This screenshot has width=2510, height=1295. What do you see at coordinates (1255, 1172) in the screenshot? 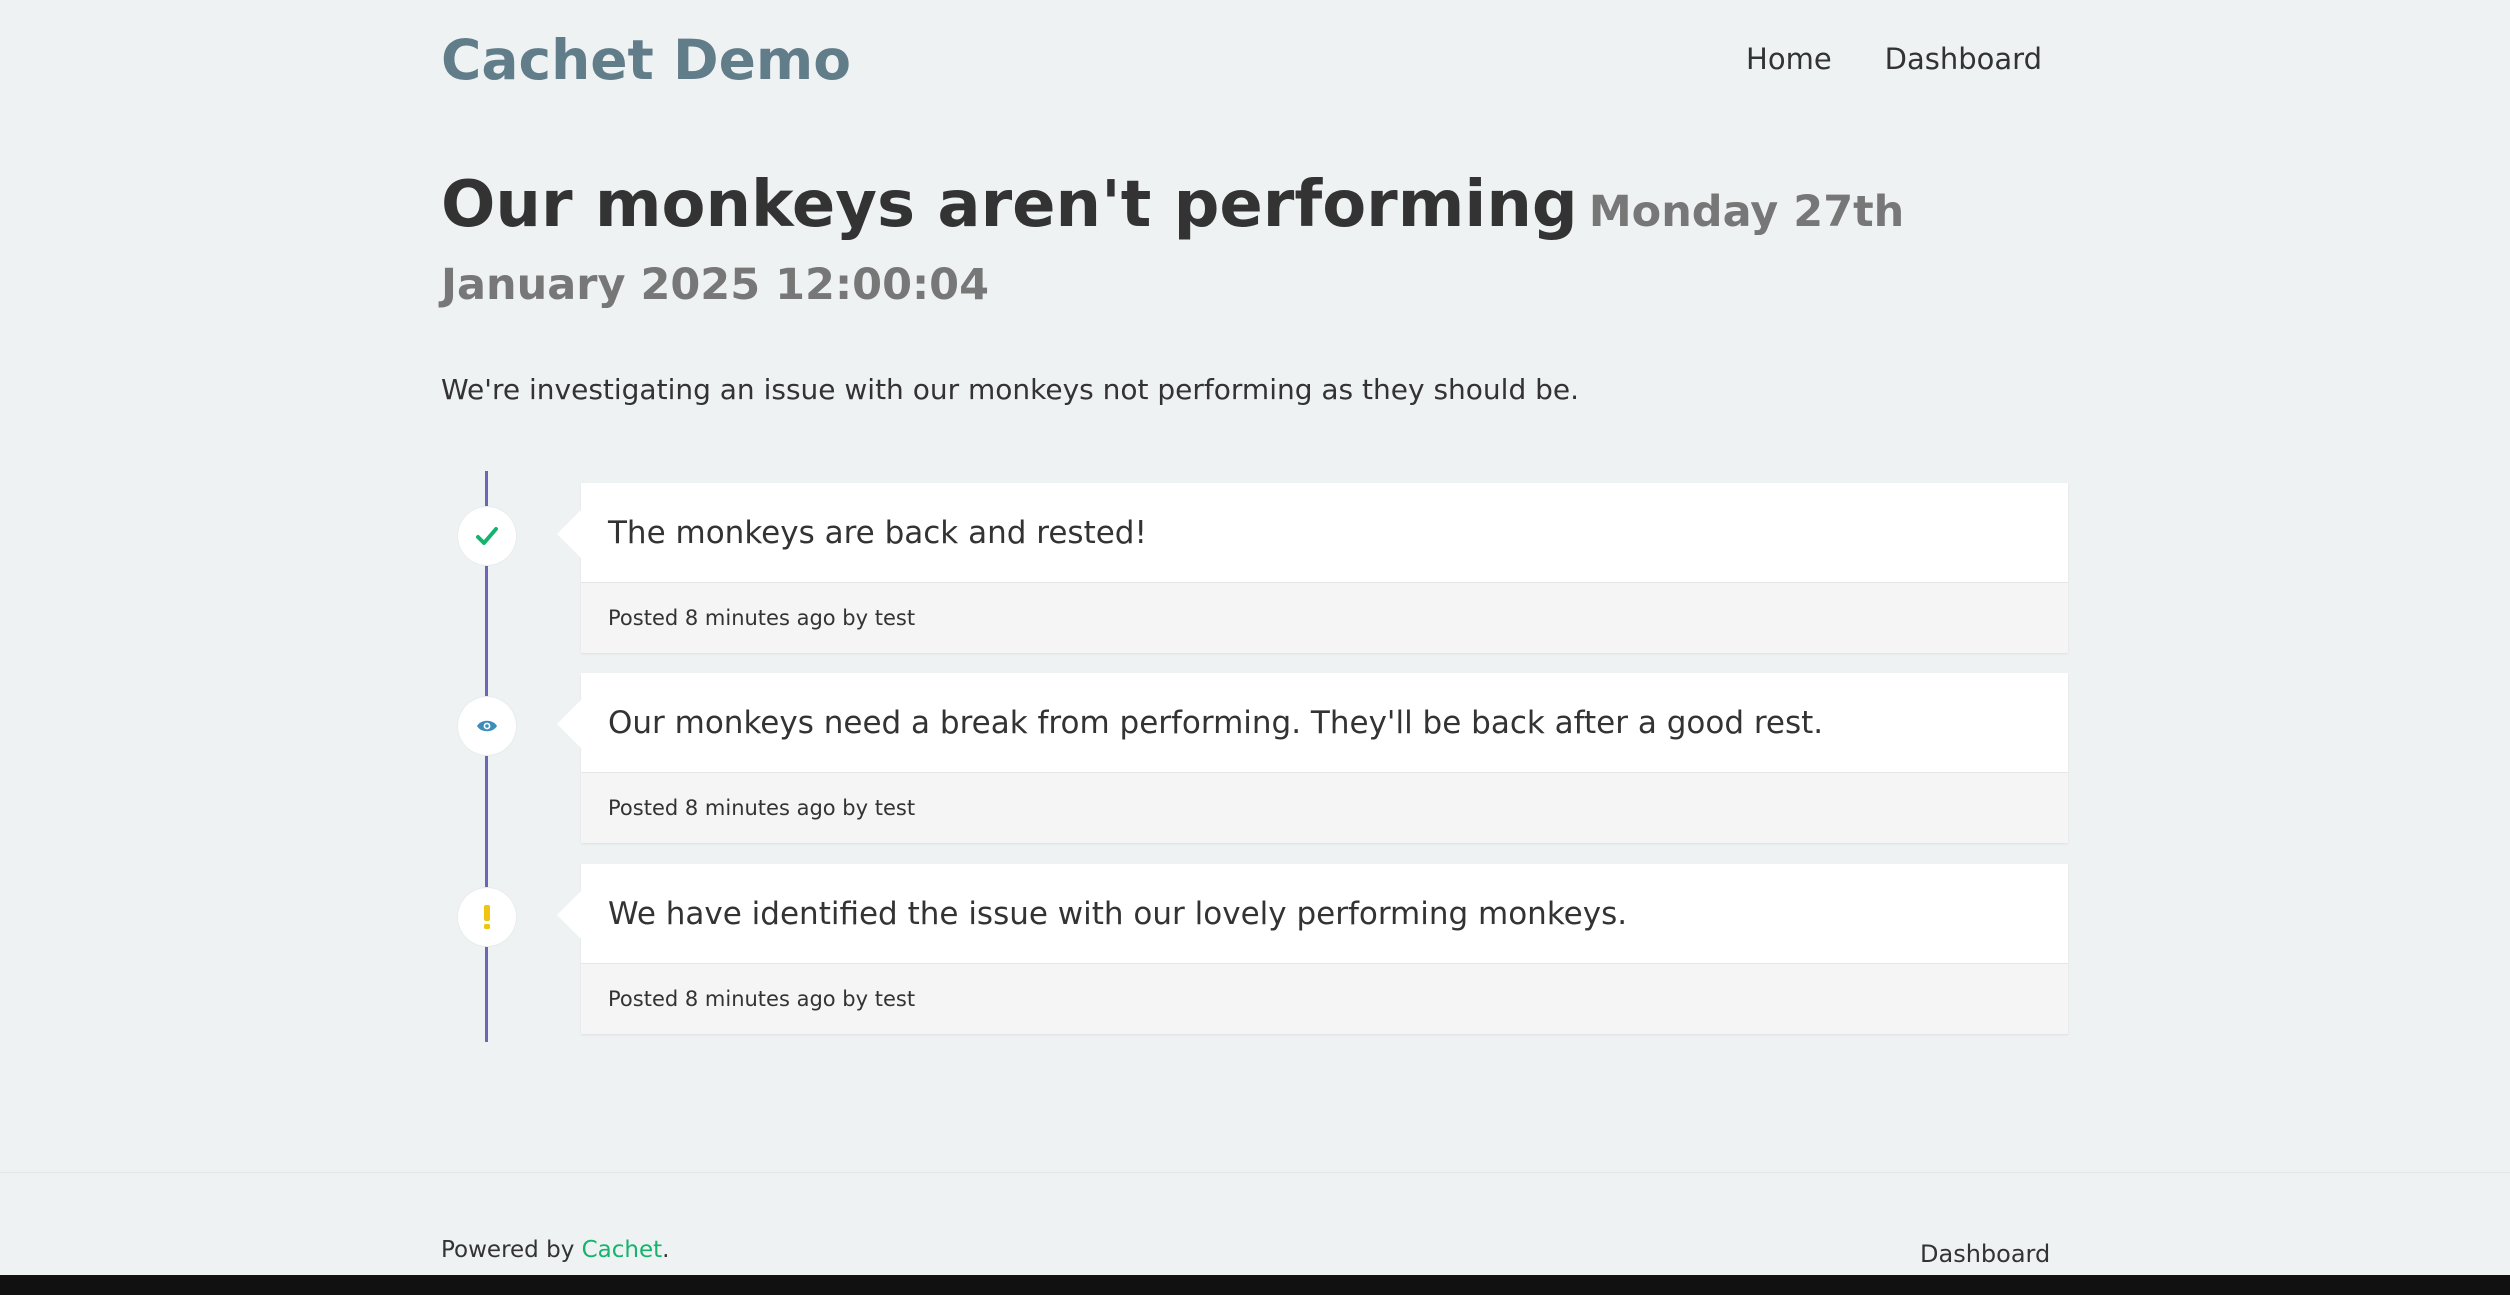
I see `footer-divider` at bounding box center [1255, 1172].